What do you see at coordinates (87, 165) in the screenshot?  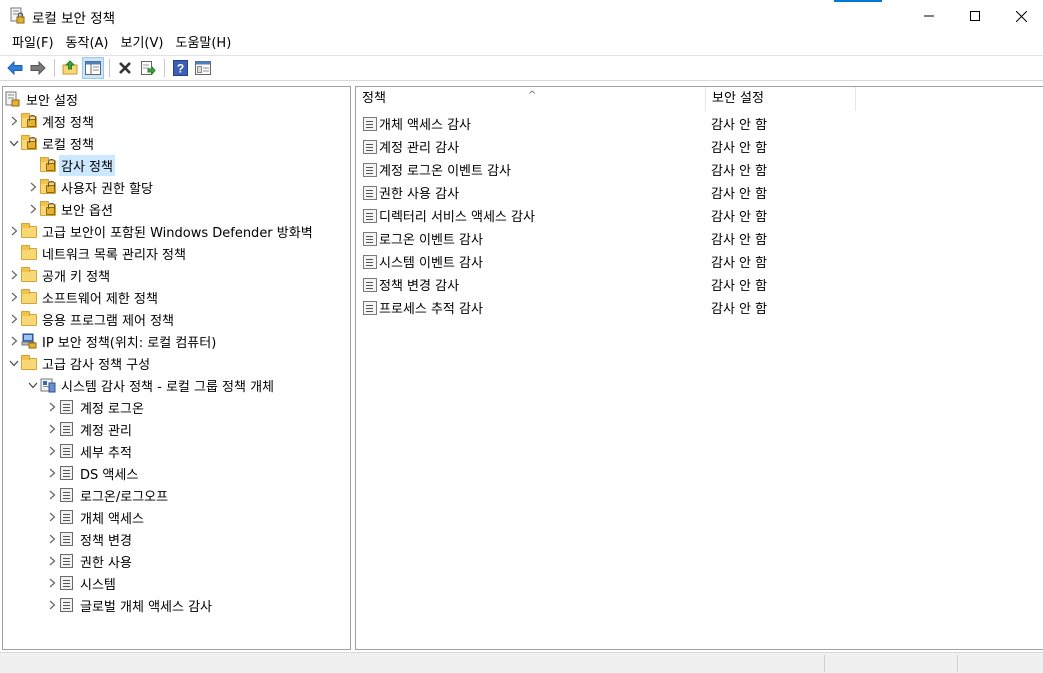 I see `tree-item-label: 감사 정책` at bounding box center [87, 165].